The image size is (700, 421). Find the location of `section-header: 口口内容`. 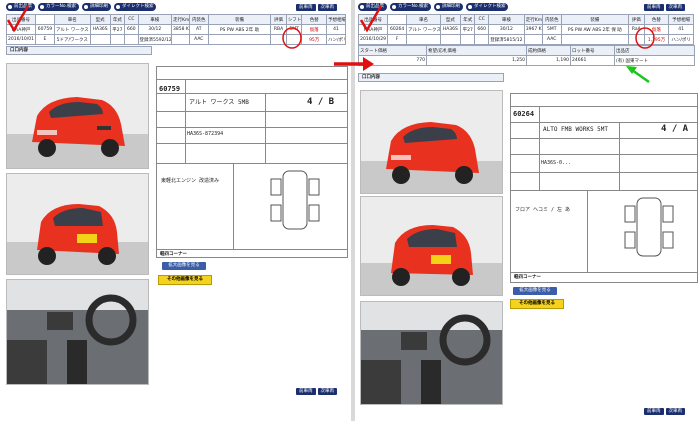

section-header: 口口内容 is located at coordinates (431, 77).